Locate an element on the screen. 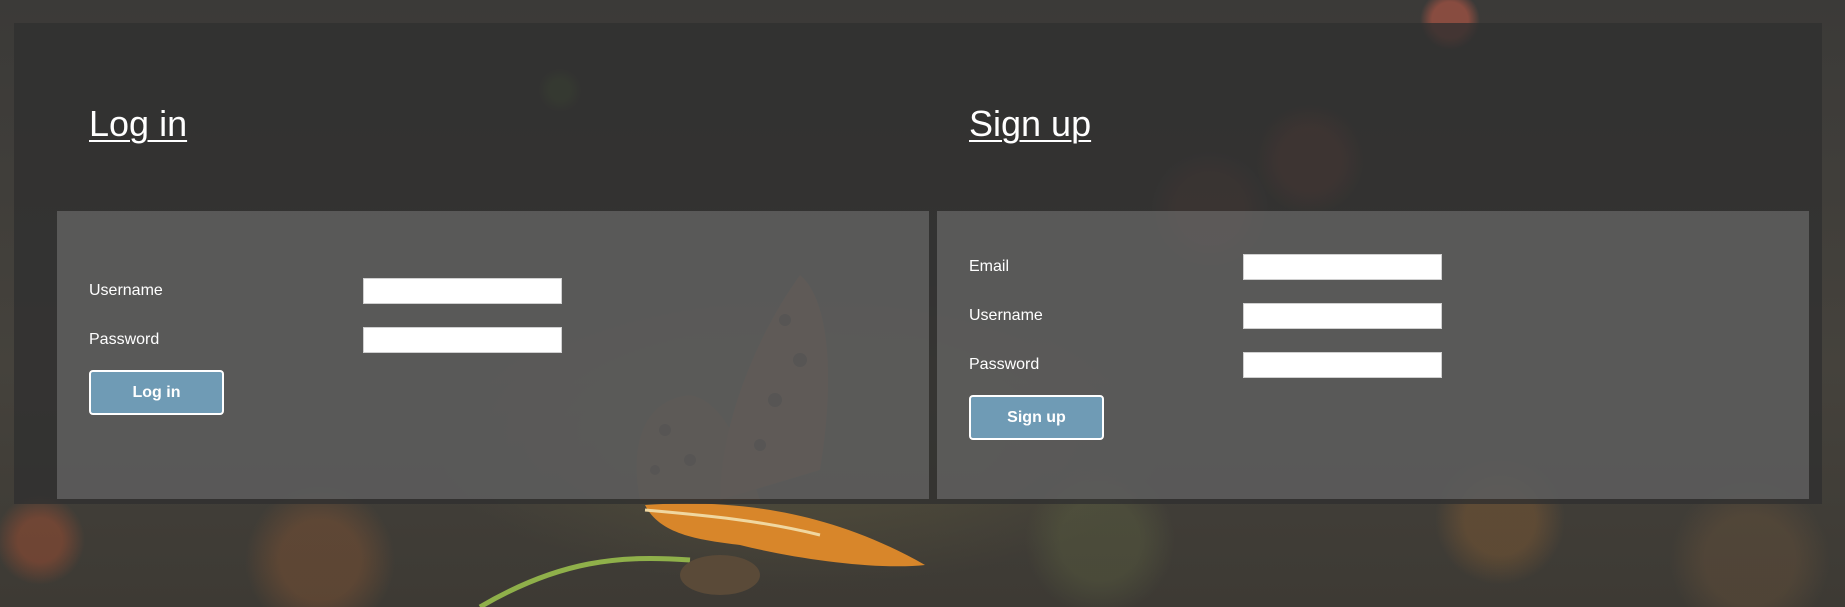 This screenshot has height=607, width=1845. signup-password-label: Password is located at coordinates (1004, 364).